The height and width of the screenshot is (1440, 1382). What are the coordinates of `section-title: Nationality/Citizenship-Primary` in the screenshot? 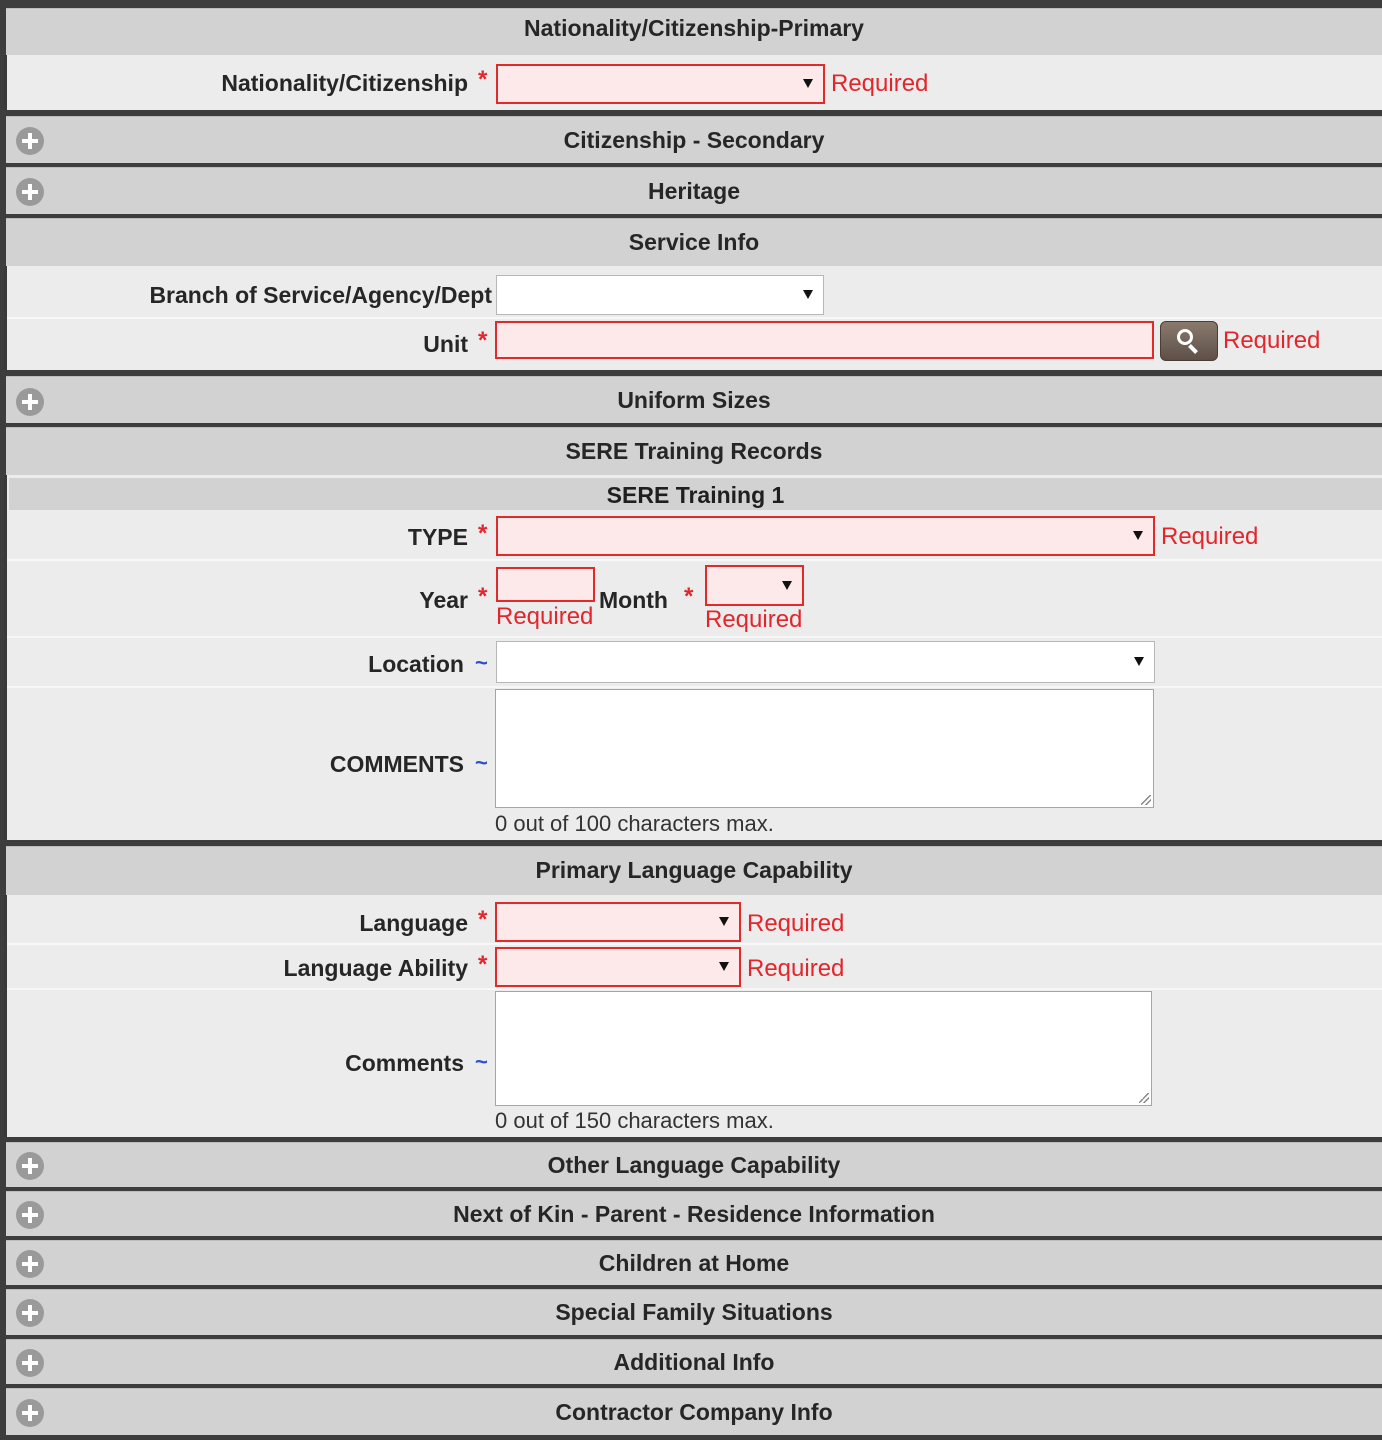 It's located at (694, 28).